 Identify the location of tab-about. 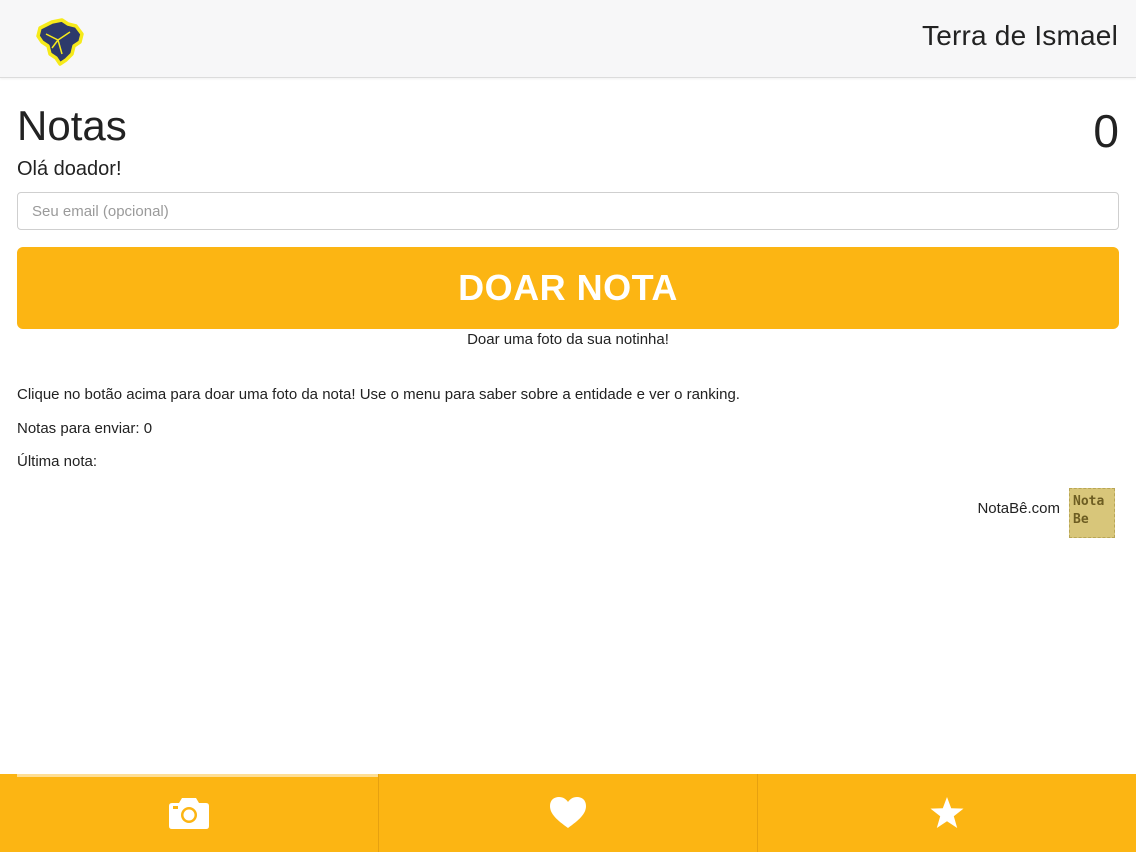
(567, 813).